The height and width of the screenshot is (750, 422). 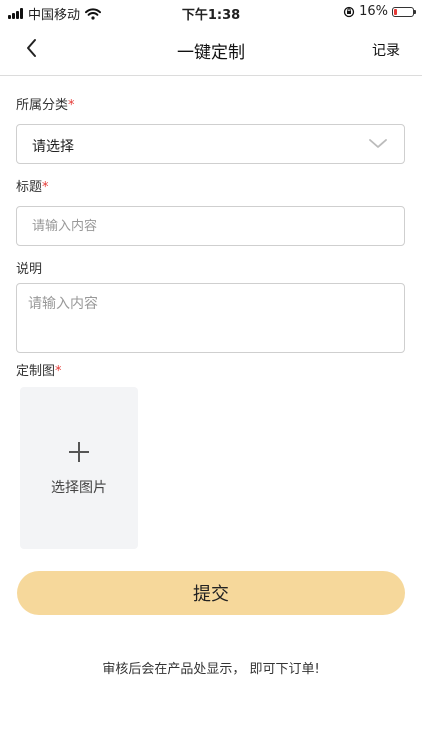 What do you see at coordinates (42, 105) in the screenshot?
I see `category-label-text: 所属分类` at bounding box center [42, 105].